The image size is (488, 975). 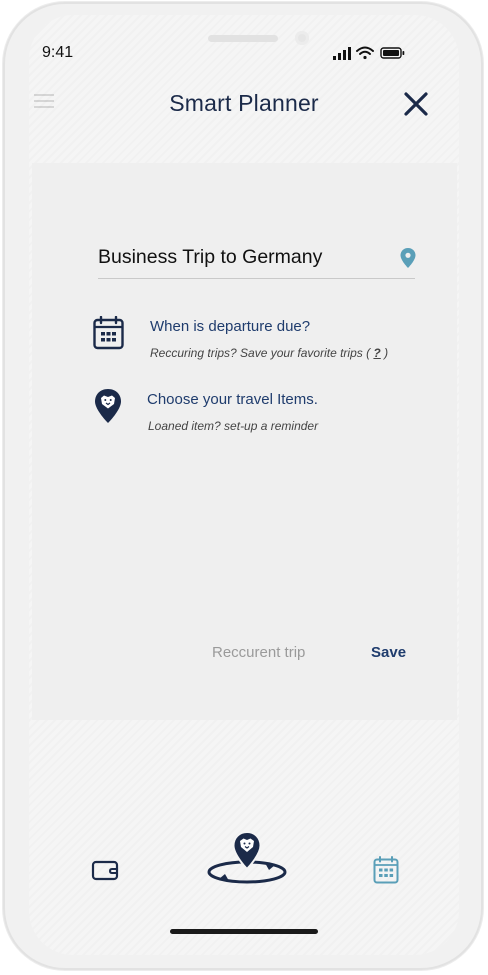 I want to click on speaker, so click(x=243, y=38).